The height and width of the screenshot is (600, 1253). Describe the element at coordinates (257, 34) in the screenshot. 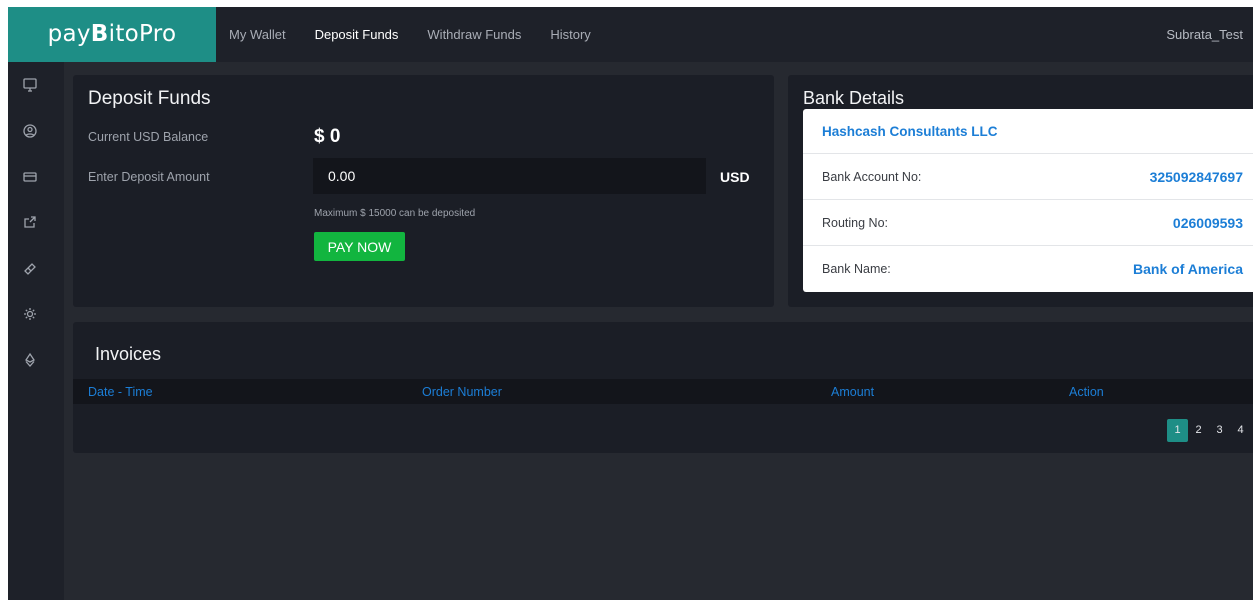

I see `nav-my-wallet: My Wallet` at that location.